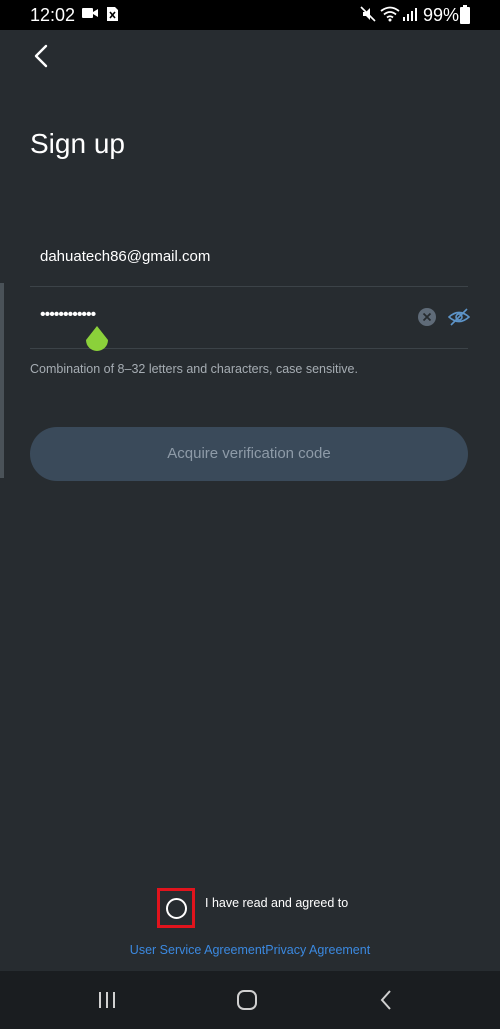 The height and width of the screenshot is (1029, 500). I want to click on back-button, so click(42, 56).